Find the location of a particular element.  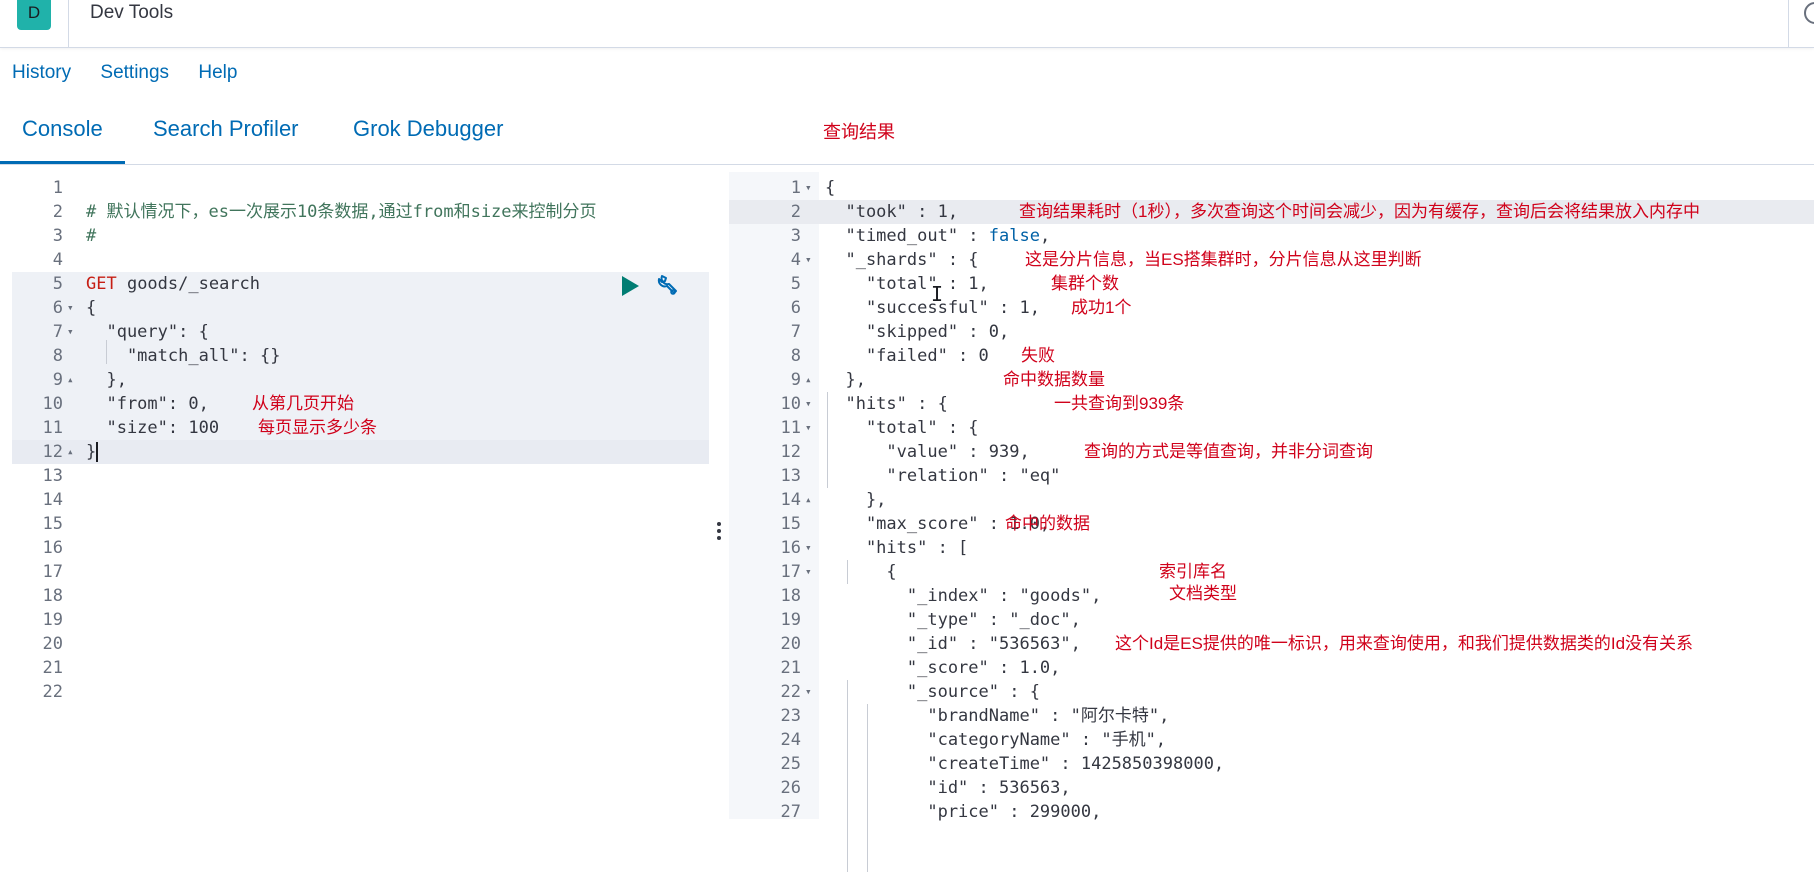

code-segment: , is located at coordinates (1045, 236).